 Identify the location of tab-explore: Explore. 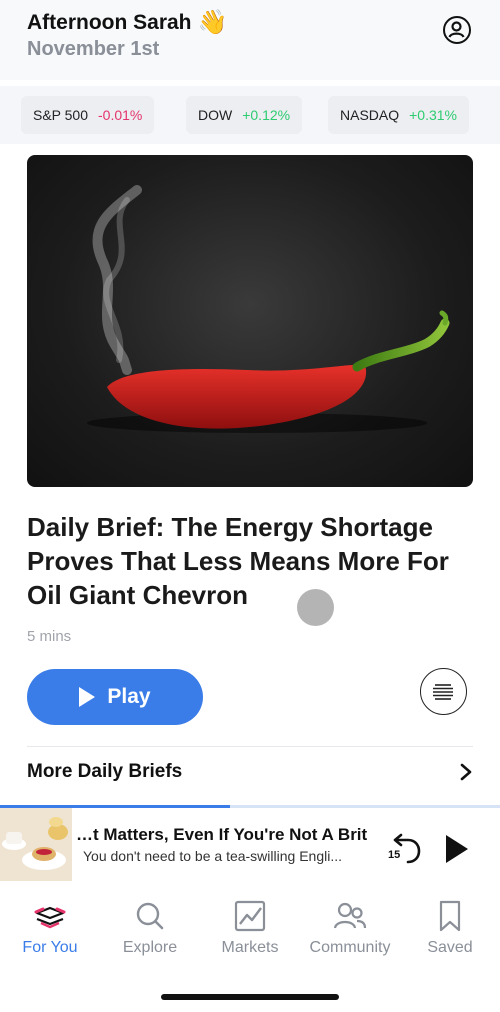
(150, 928).